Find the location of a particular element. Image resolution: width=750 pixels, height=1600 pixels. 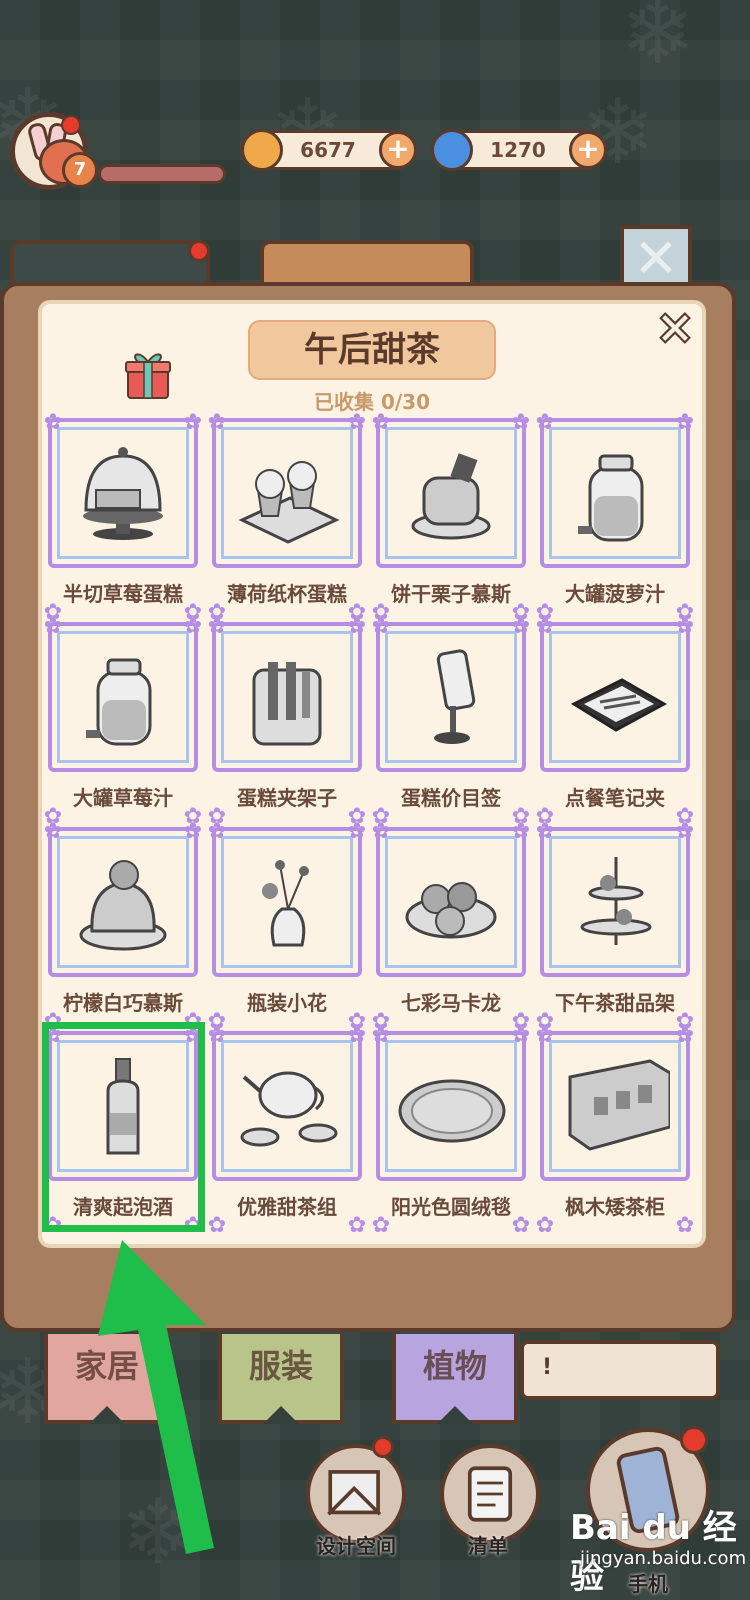

flower-vase-icon is located at coordinates (285, 903).